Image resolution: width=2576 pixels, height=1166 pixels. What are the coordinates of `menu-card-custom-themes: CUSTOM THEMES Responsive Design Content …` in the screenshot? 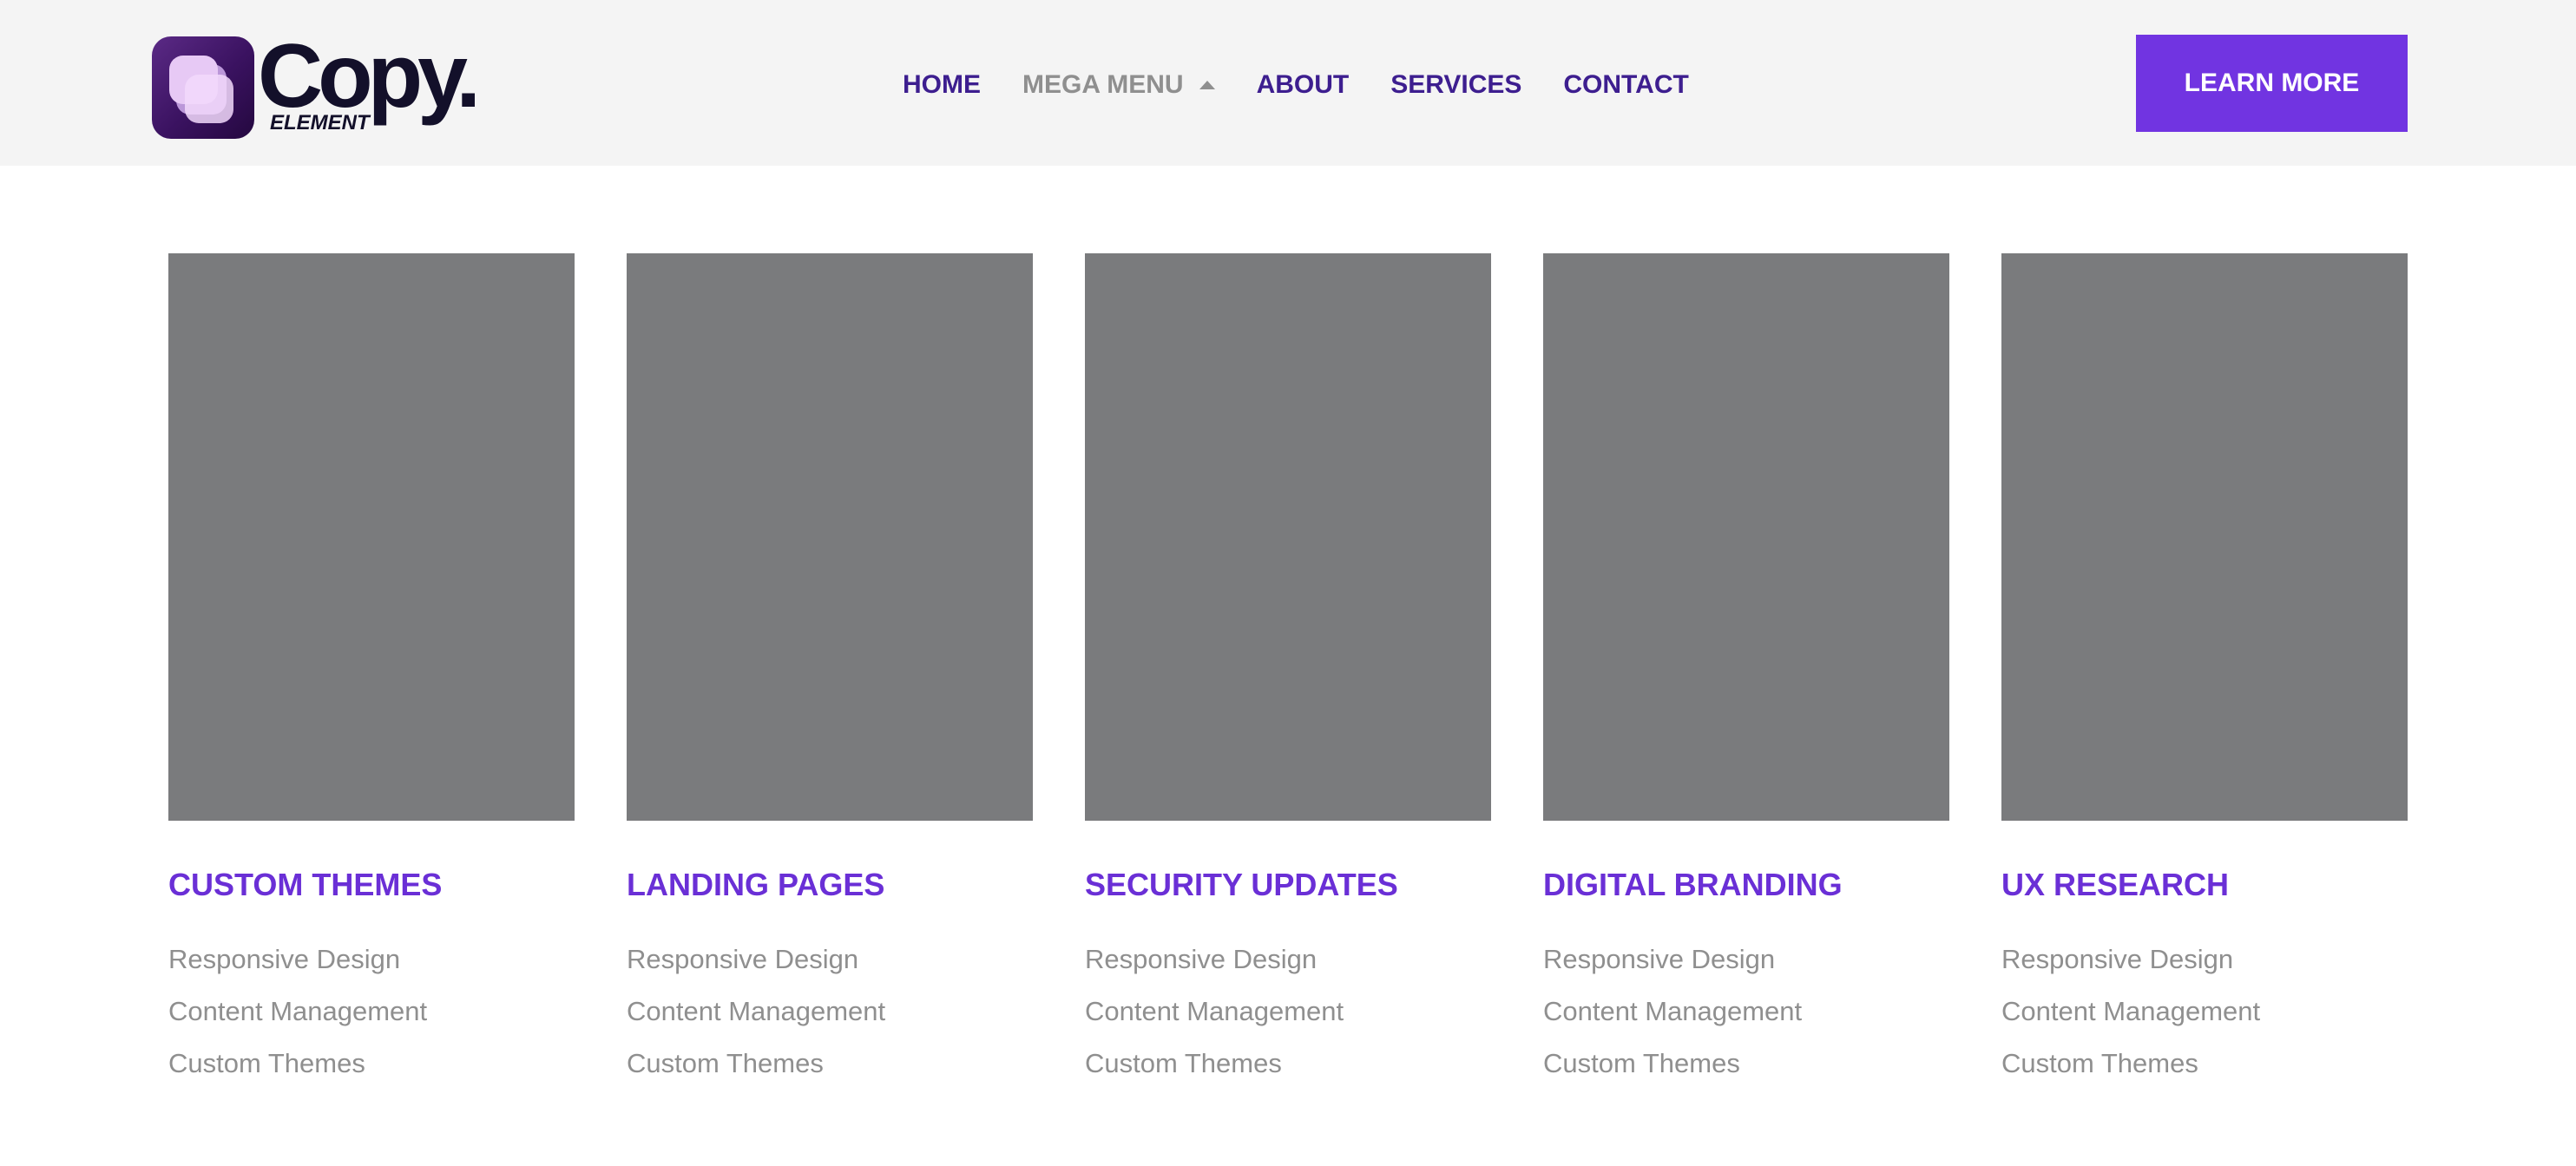 It's located at (371, 672).